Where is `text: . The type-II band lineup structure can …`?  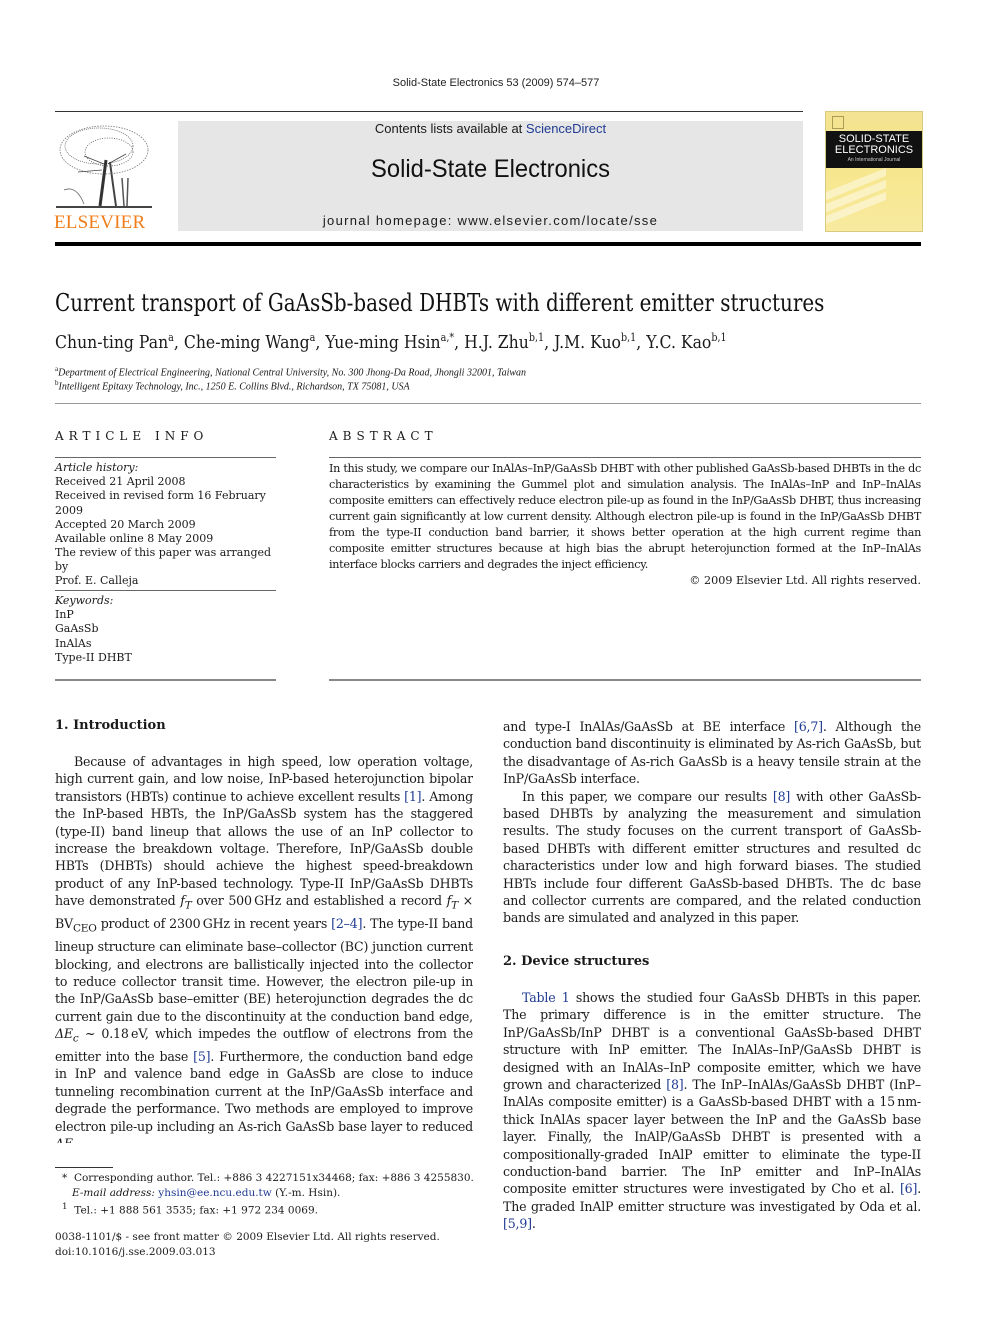 text: . The type-II band lineup structure can … is located at coordinates (264, 970).